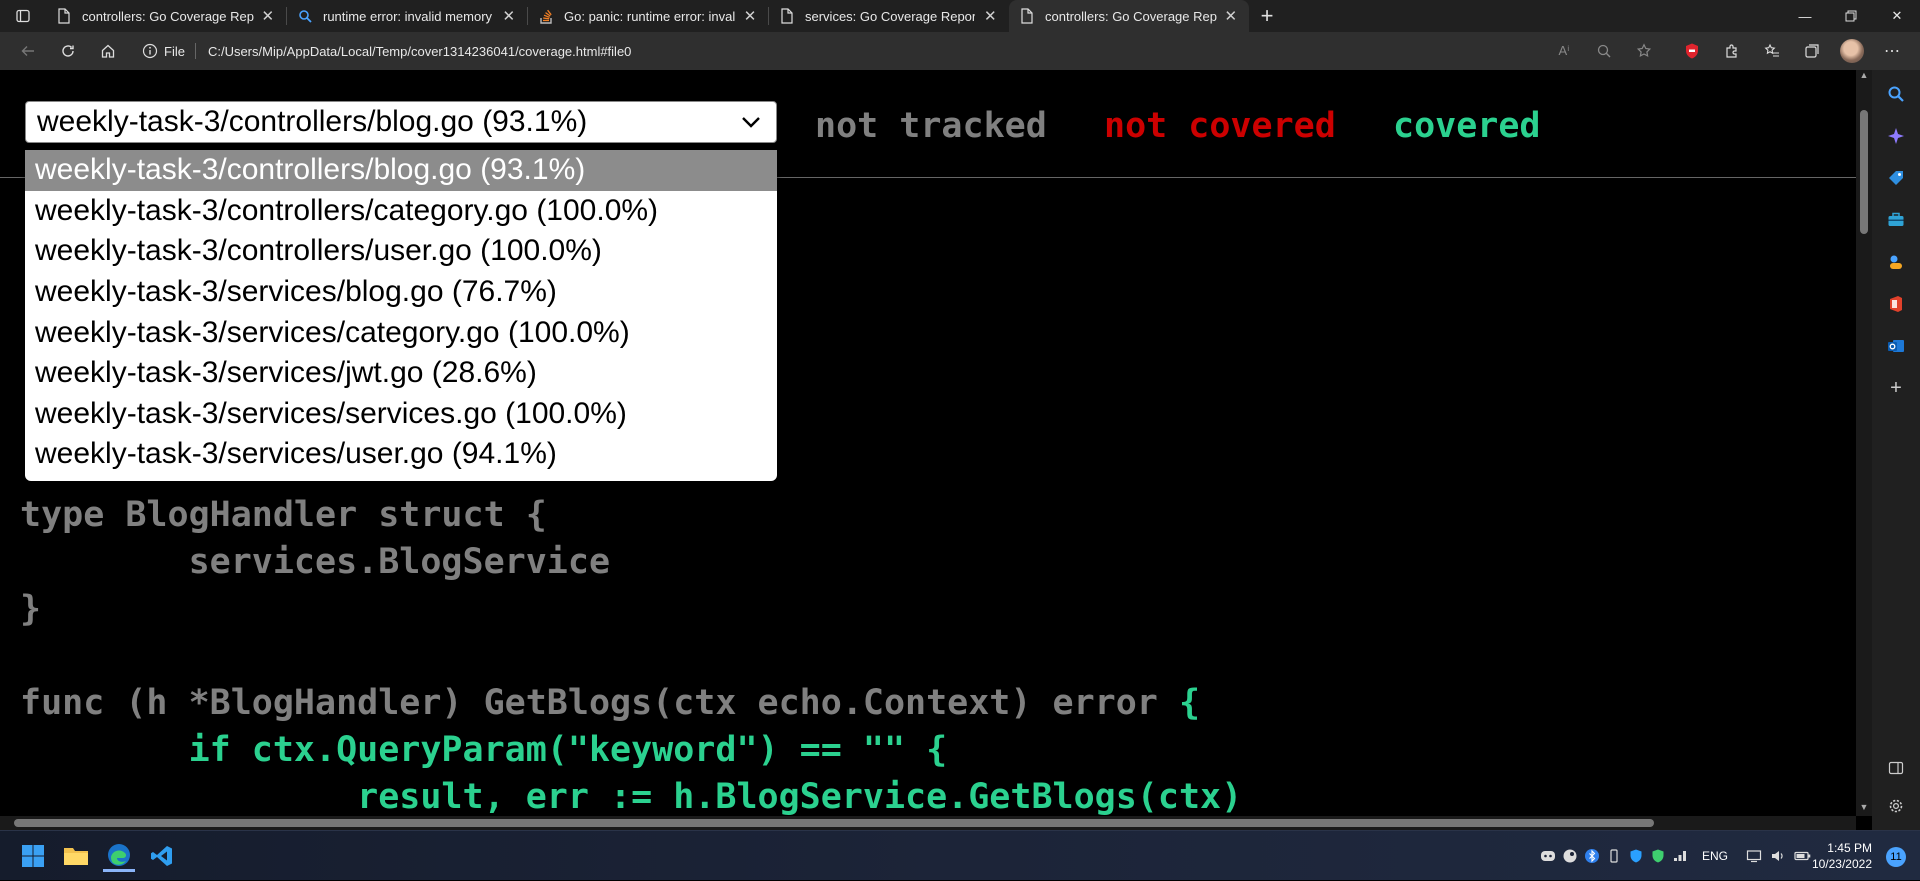  What do you see at coordinates (33, 856) in the screenshot?
I see `start-button` at bounding box center [33, 856].